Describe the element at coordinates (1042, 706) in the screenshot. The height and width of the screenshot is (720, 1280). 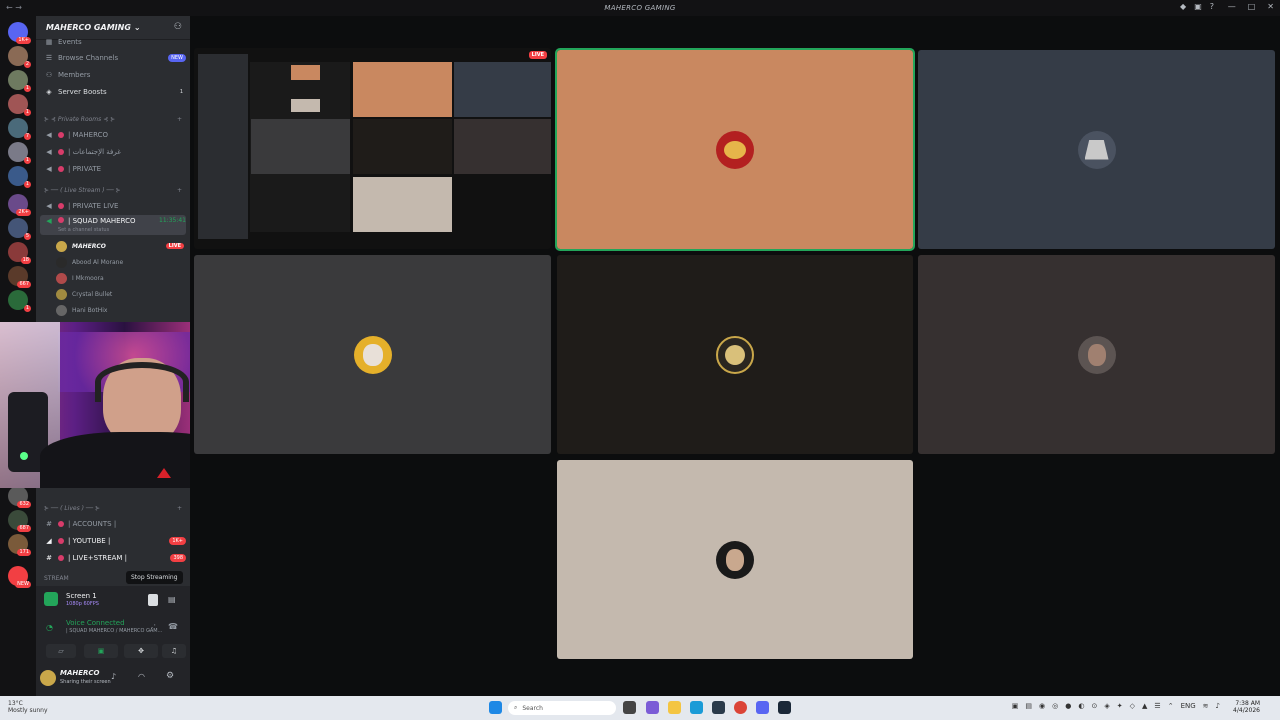
I see `tray-icon: ◉` at that location.